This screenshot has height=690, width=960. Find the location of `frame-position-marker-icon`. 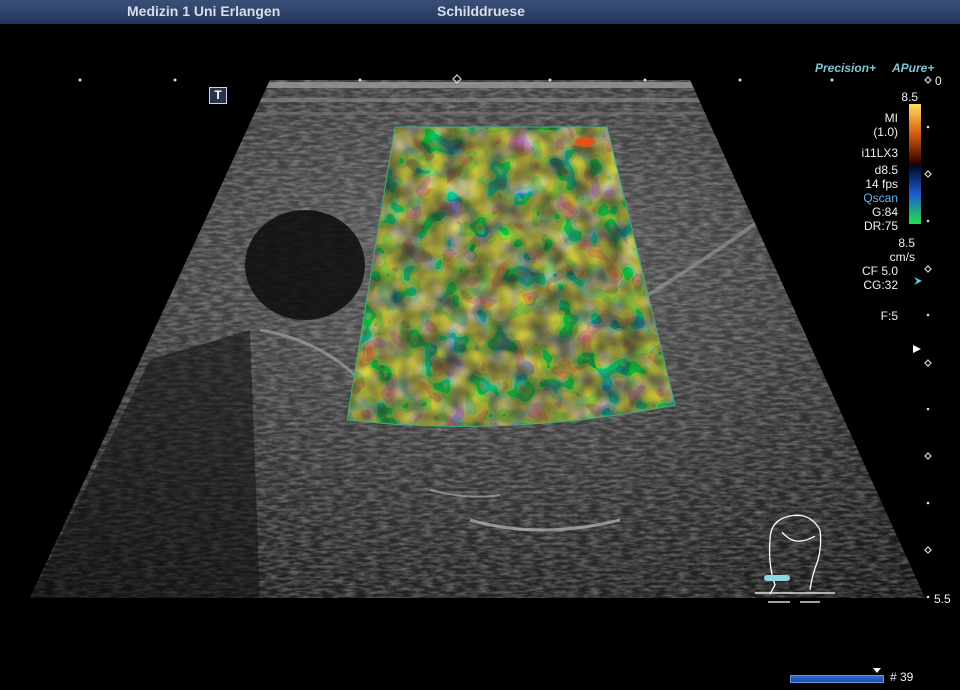

frame-position-marker-icon is located at coordinates (877, 670).